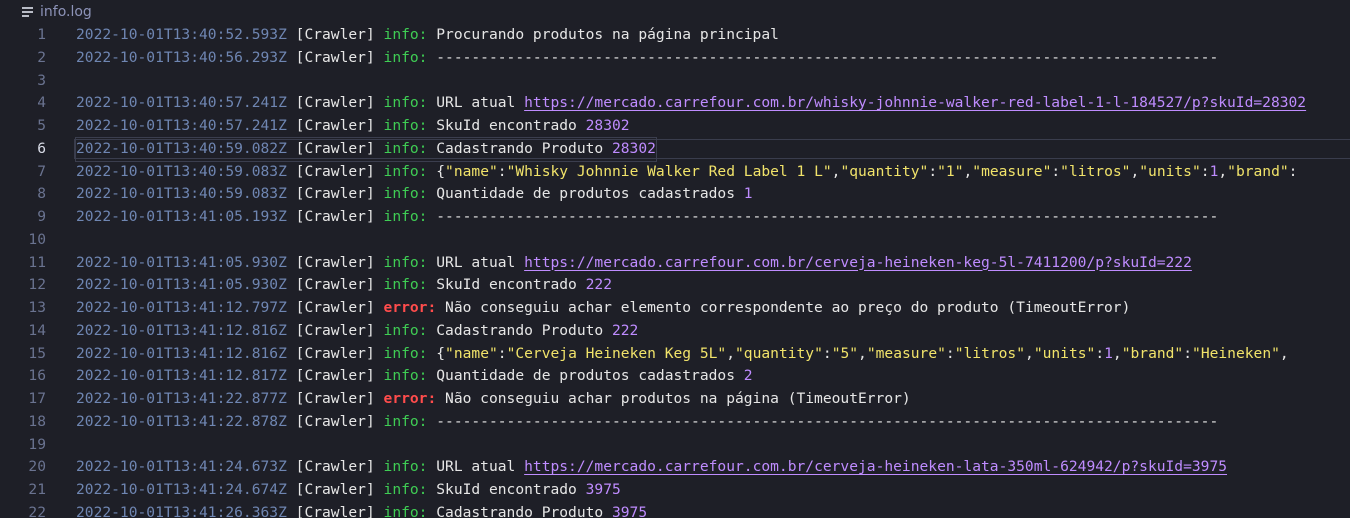 Image resolution: width=1350 pixels, height=518 pixels. What do you see at coordinates (906, 353) in the screenshot?
I see `log-string: "measure"` at bounding box center [906, 353].